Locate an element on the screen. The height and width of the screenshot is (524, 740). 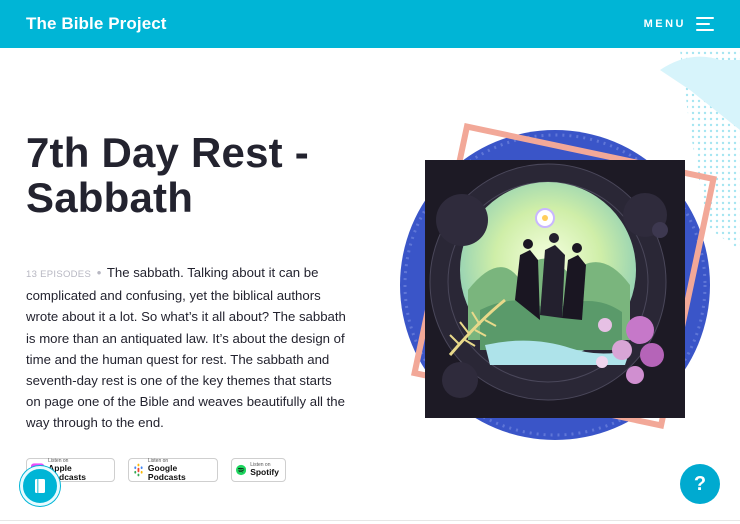
menu-button: MENU is located at coordinates (679, 24).